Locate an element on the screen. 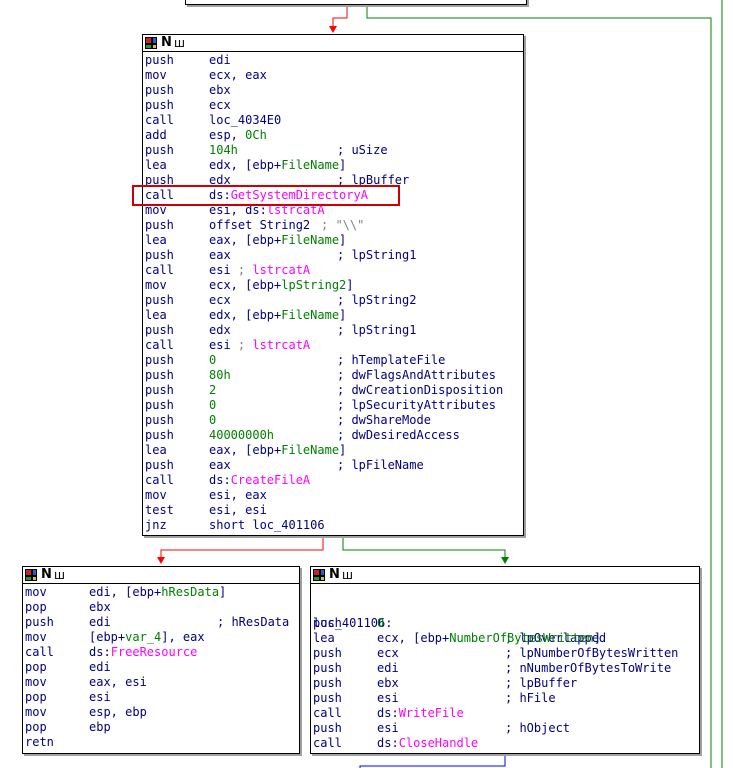  operand: 80h is located at coordinates (220, 375).